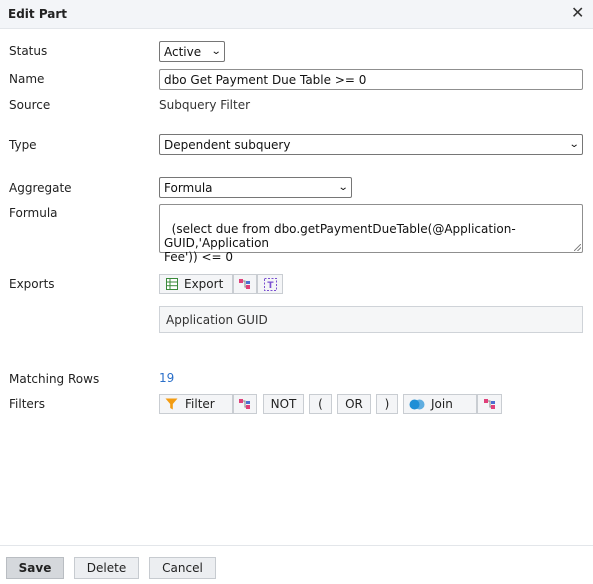  What do you see at coordinates (296, 564) in the screenshot?
I see `dialog-footer: Save Delete Cancel` at bounding box center [296, 564].